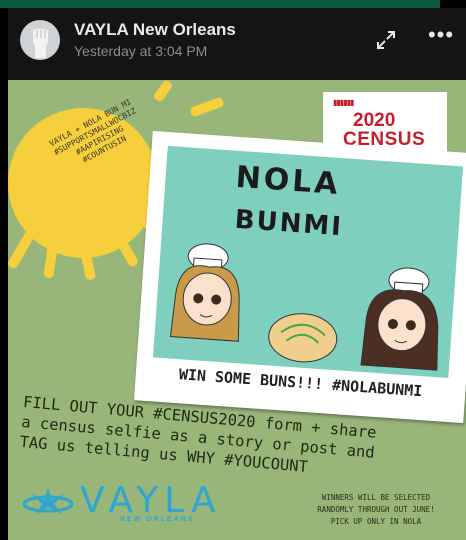  Describe the element at coordinates (207, 107) in the screenshot. I see `sun-ray` at that location.